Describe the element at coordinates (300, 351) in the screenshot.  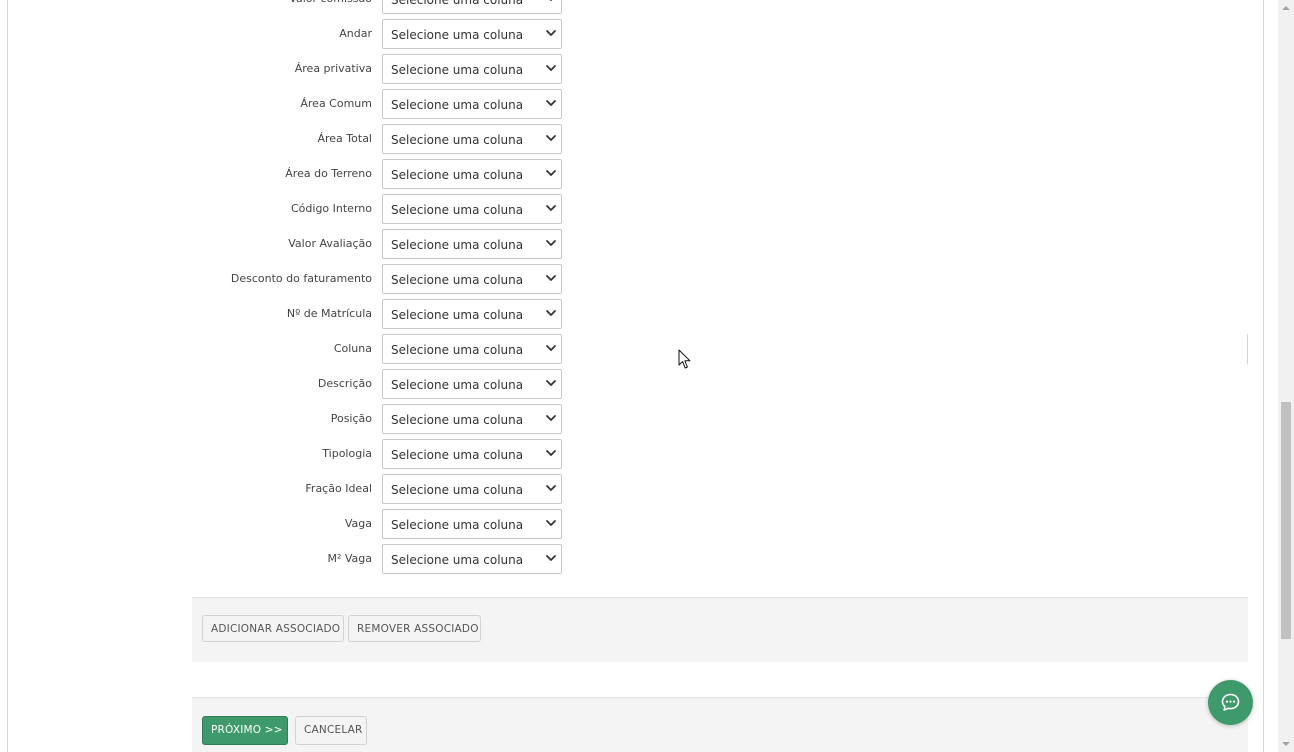
I see `mapping-row: Coluna Selecione uma coluna` at that location.